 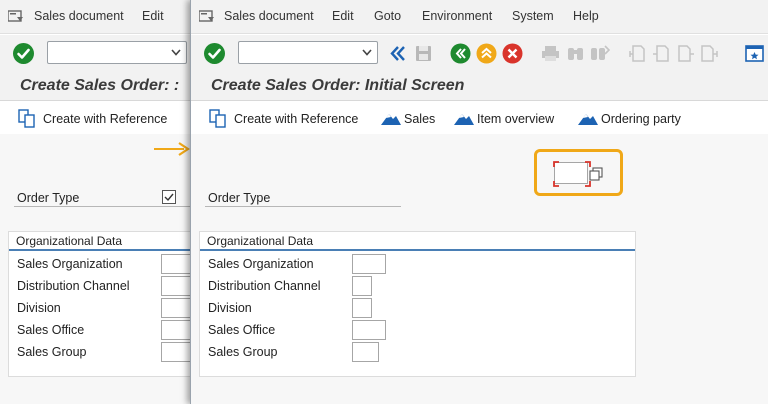 I want to click on focus-corner-marks, so click(x=572, y=174).